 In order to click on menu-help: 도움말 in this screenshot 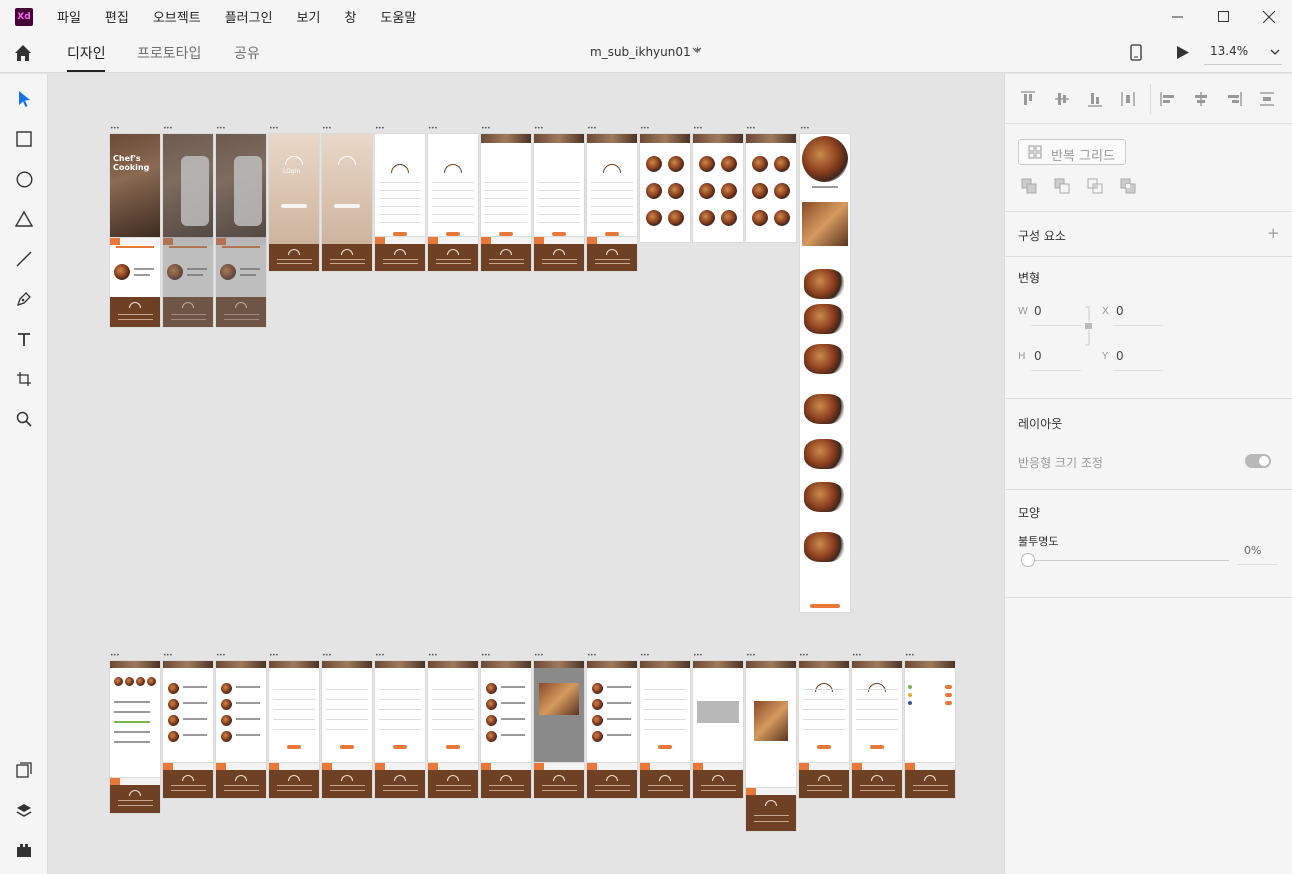, I will do `click(398, 16)`.